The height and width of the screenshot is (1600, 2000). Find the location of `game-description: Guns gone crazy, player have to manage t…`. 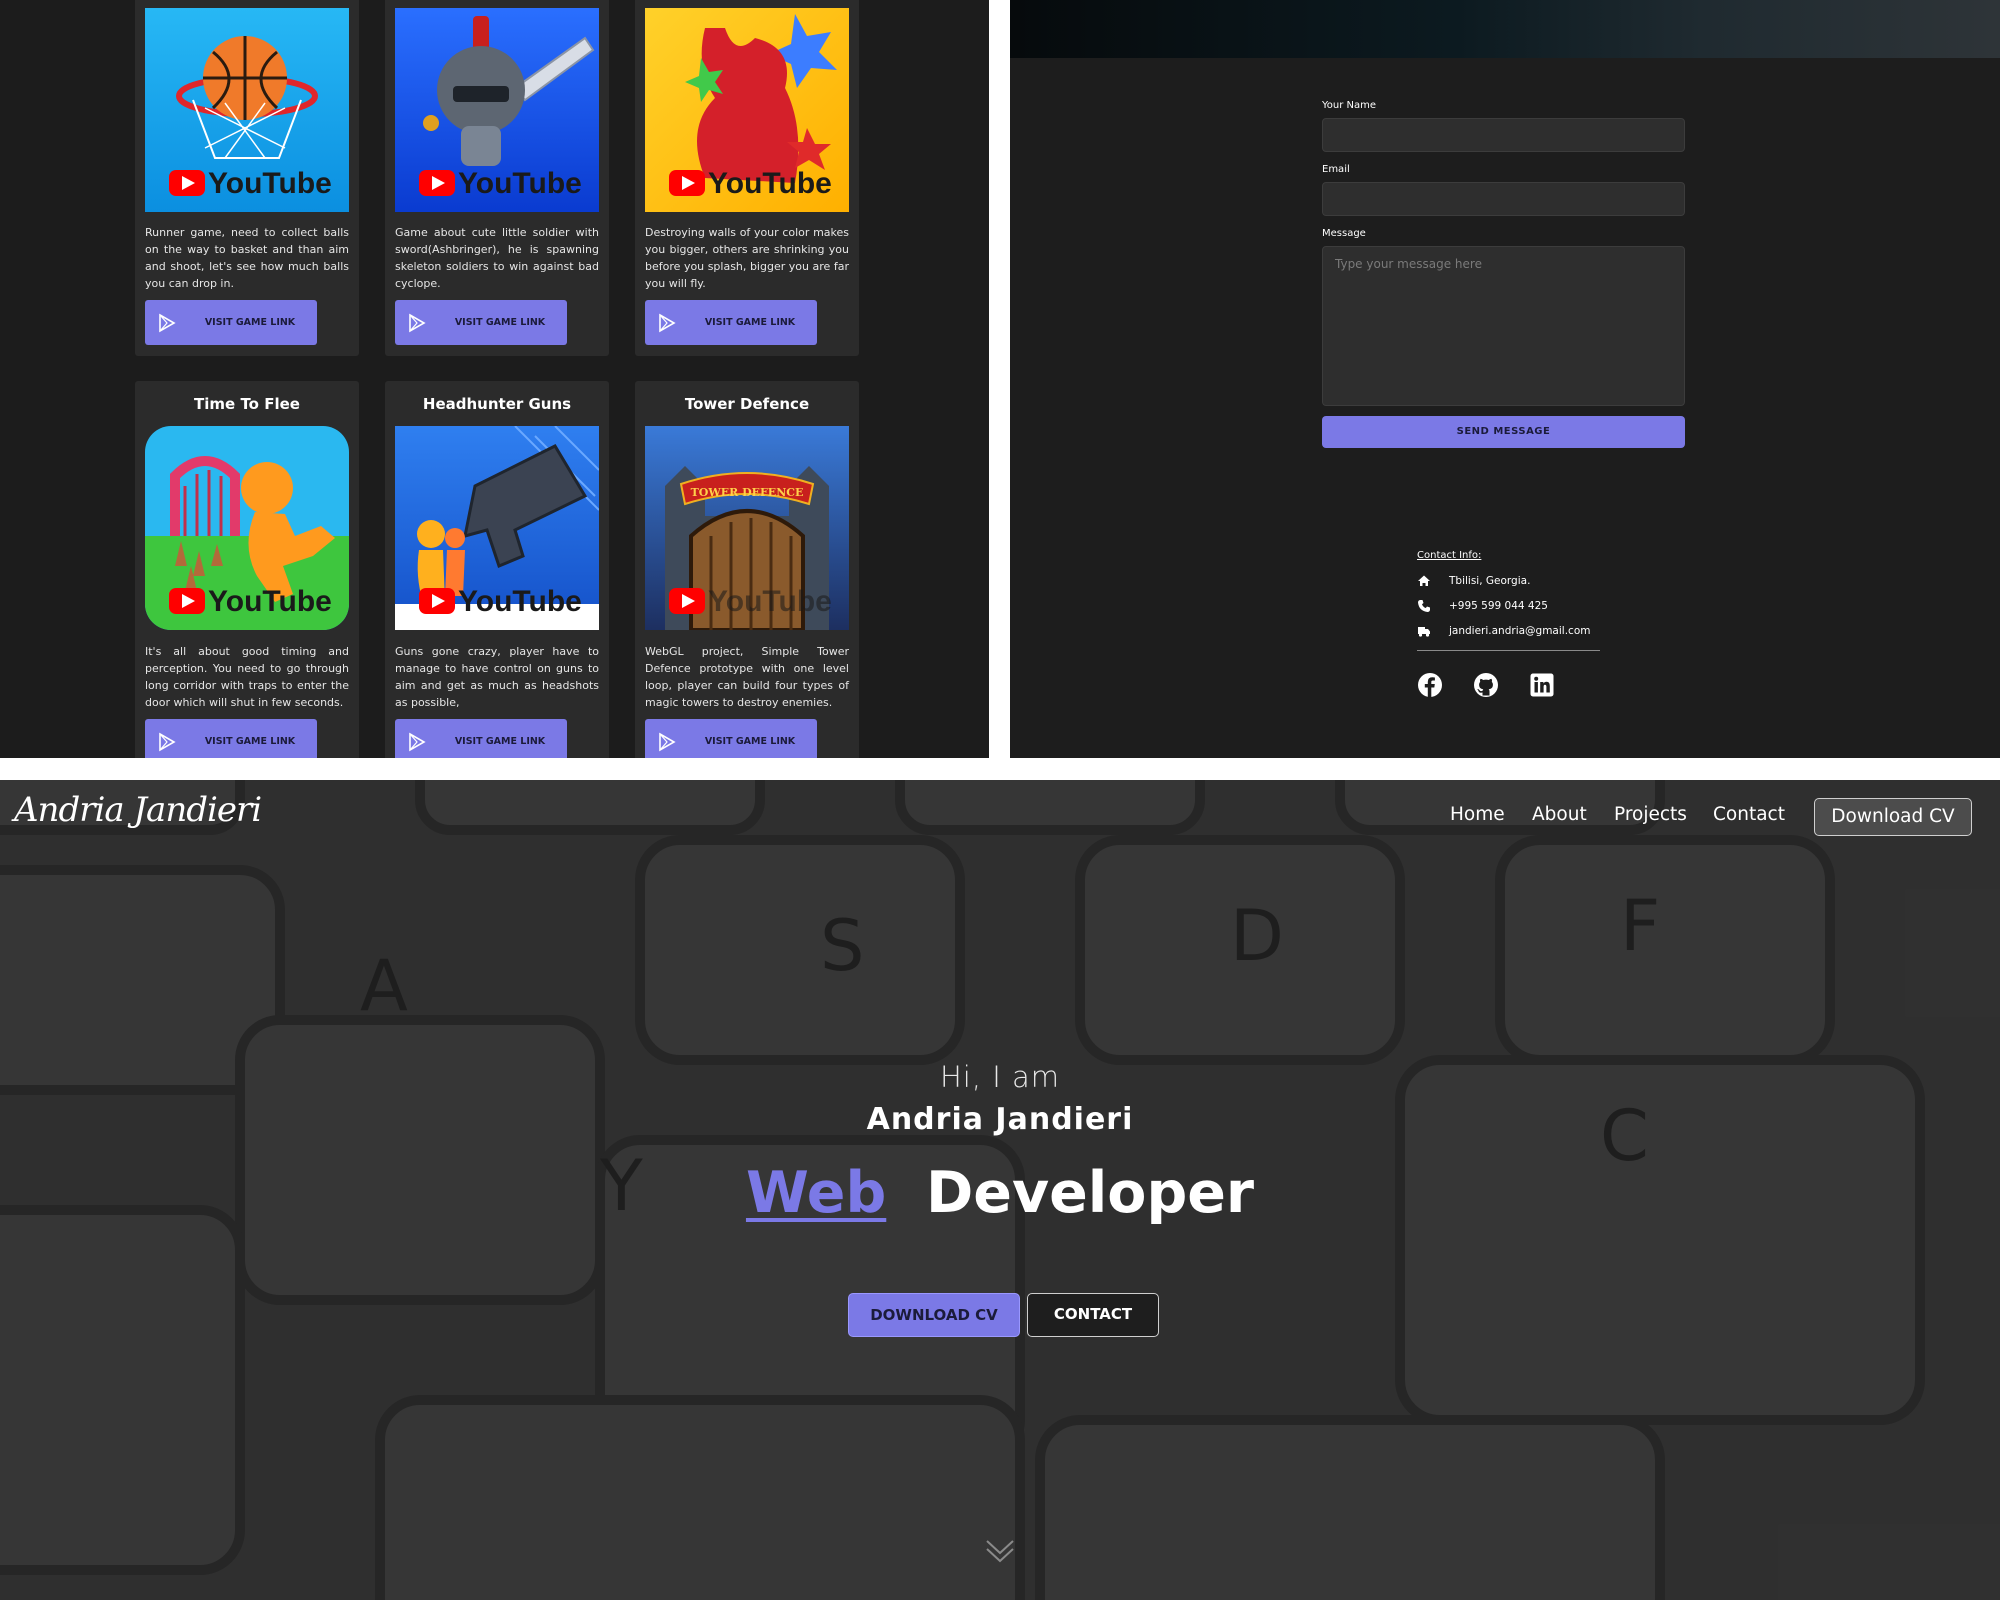

game-description: Guns gone crazy, player have to manage t… is located at coordinates (497, 677).